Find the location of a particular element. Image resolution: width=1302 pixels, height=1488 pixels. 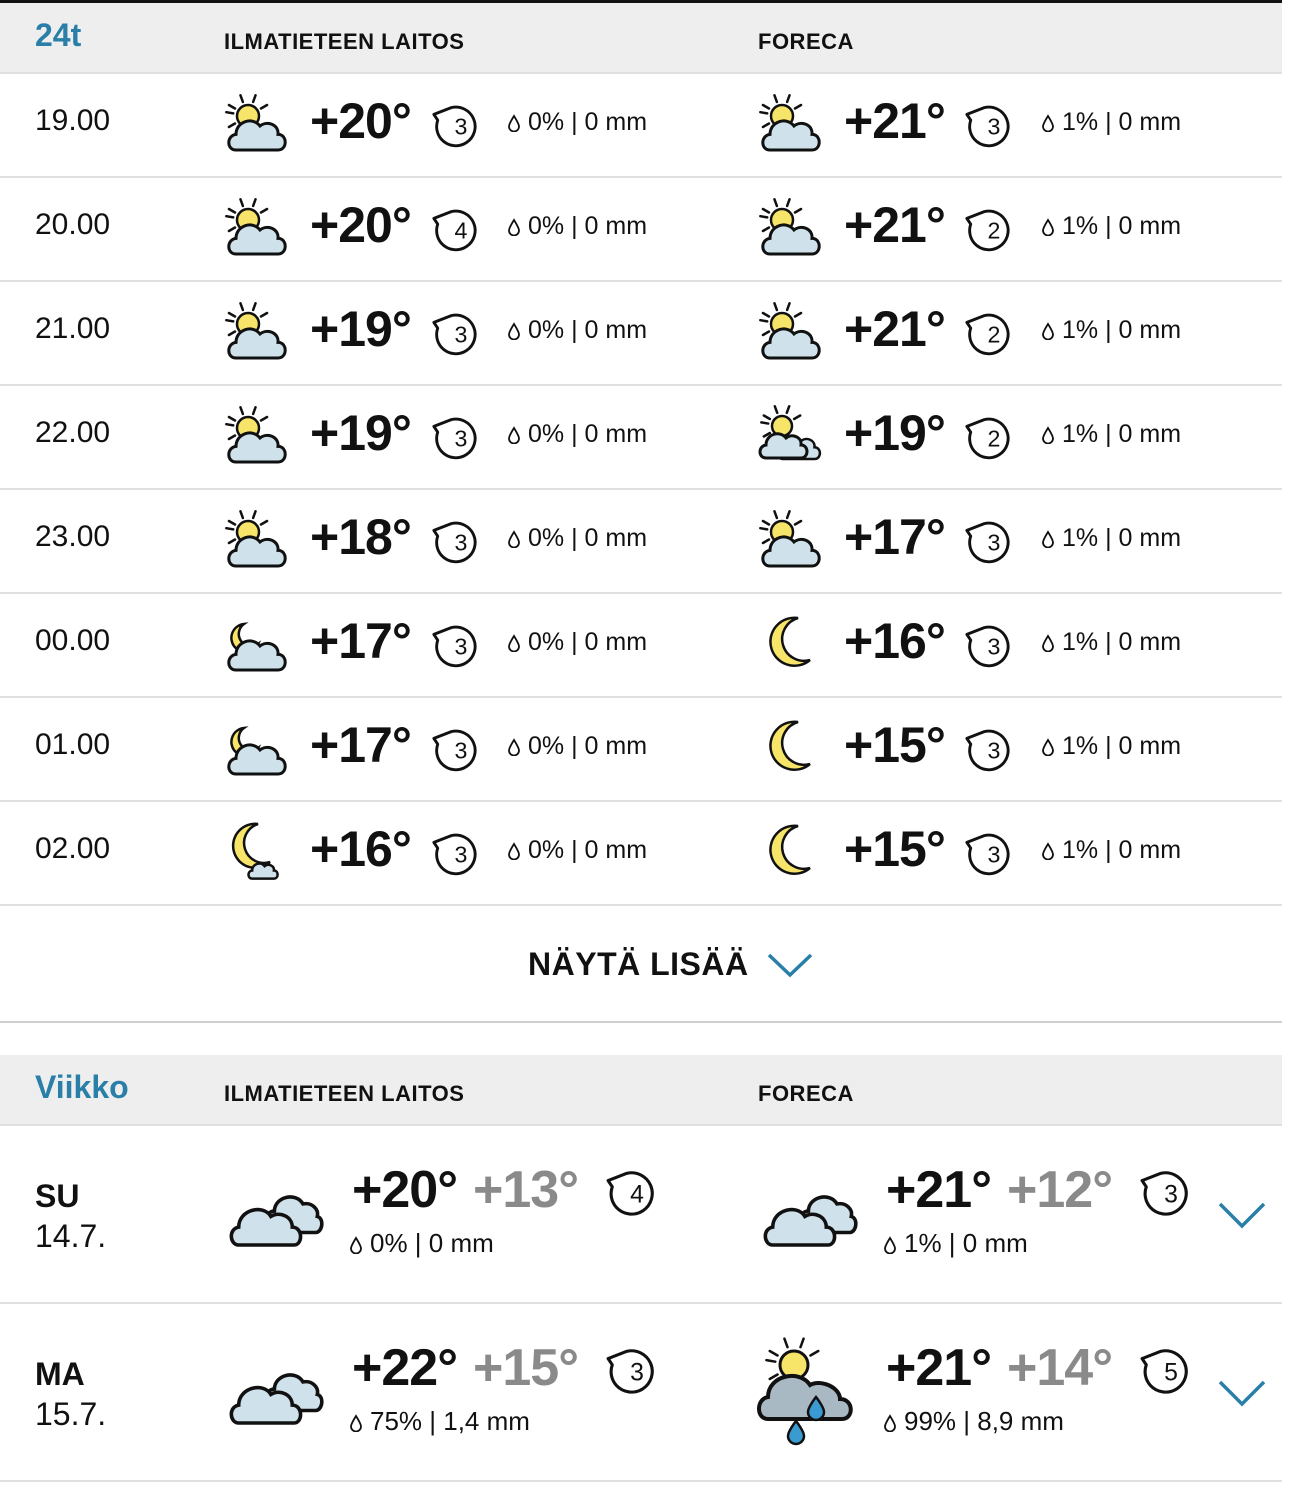

temperature-range: +20° +13° is located at coordinates (465, 1190).